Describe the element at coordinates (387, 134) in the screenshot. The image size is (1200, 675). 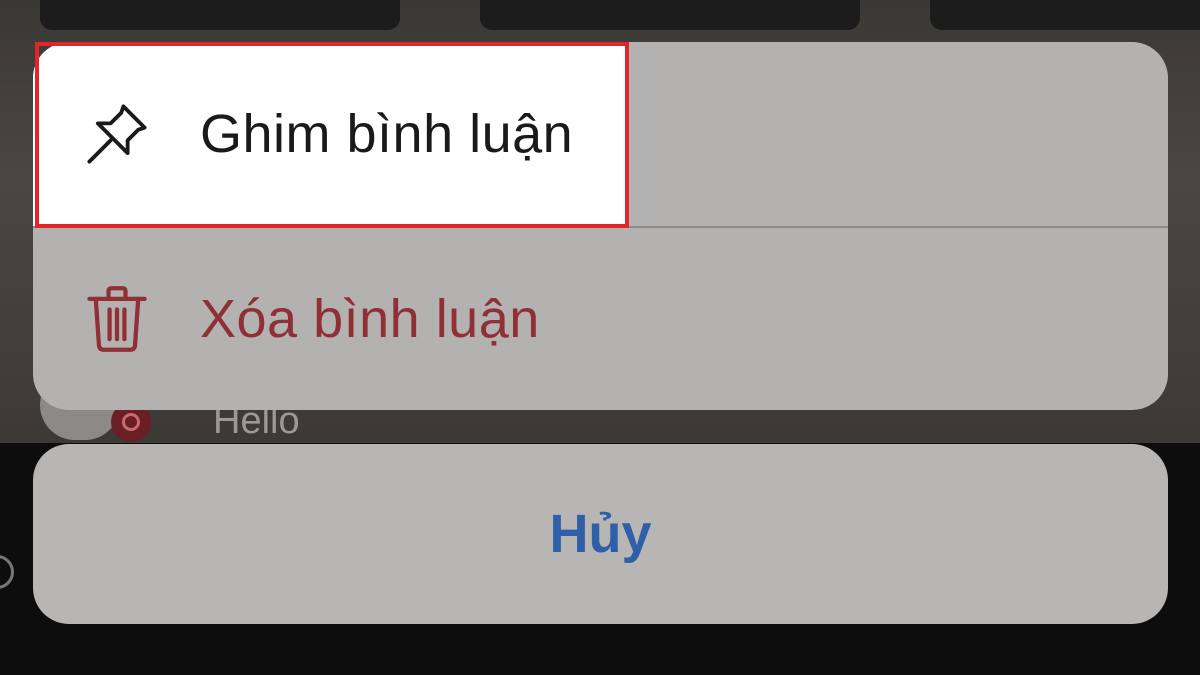
I see `pin-comment-label: Ghim bình luận` at that location.